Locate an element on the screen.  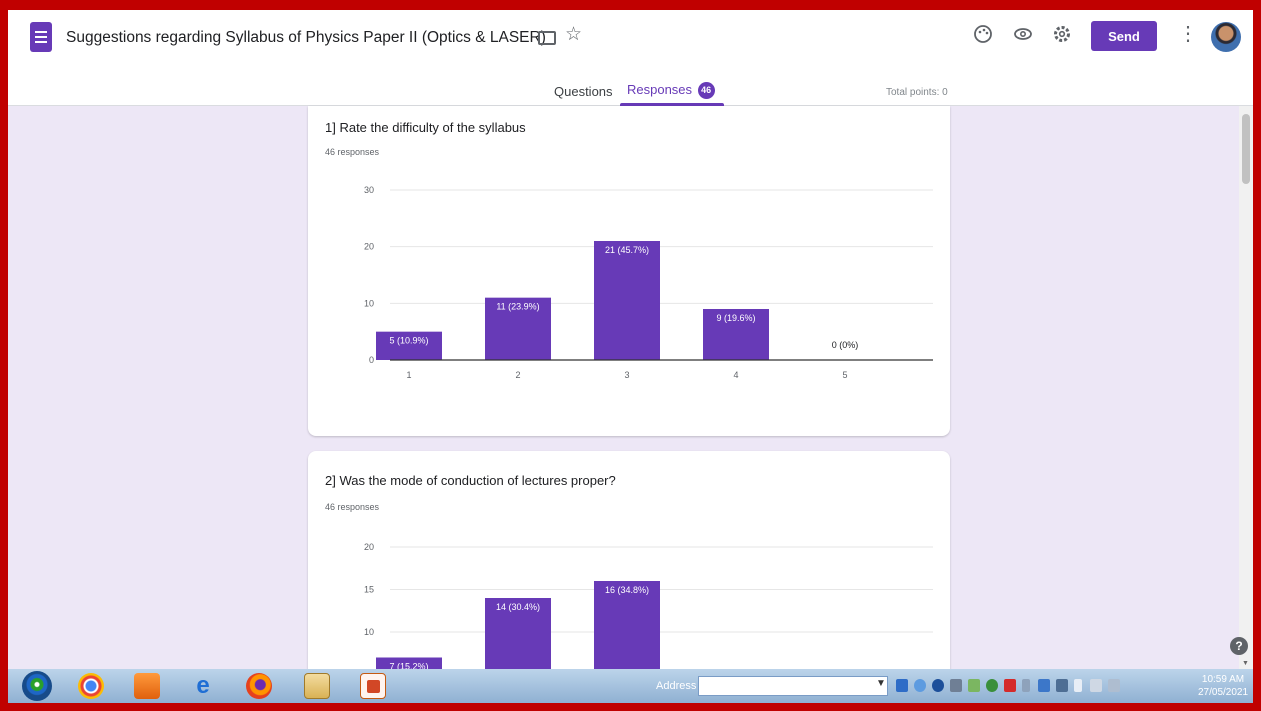
firefox-icon is located at coordinates (259, 686).